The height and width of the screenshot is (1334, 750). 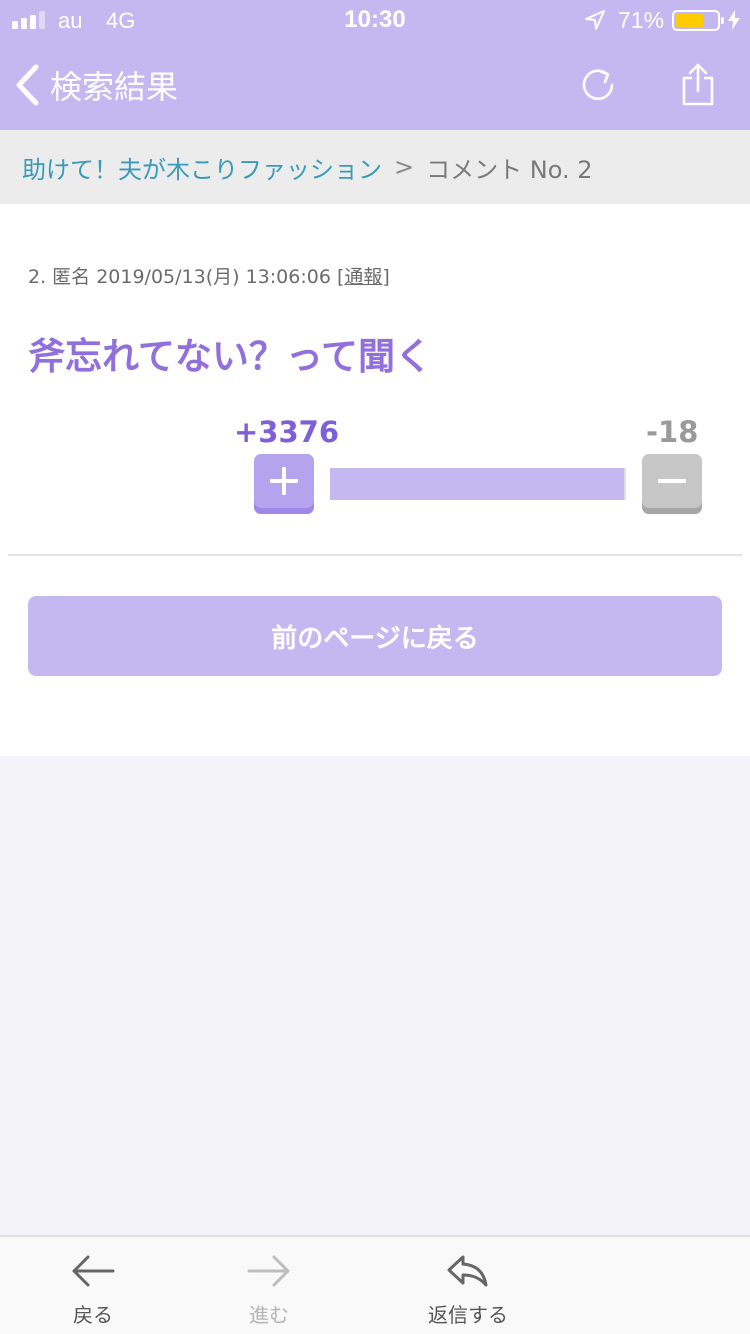 I want to click on share-button, so click(x=698, y=85).